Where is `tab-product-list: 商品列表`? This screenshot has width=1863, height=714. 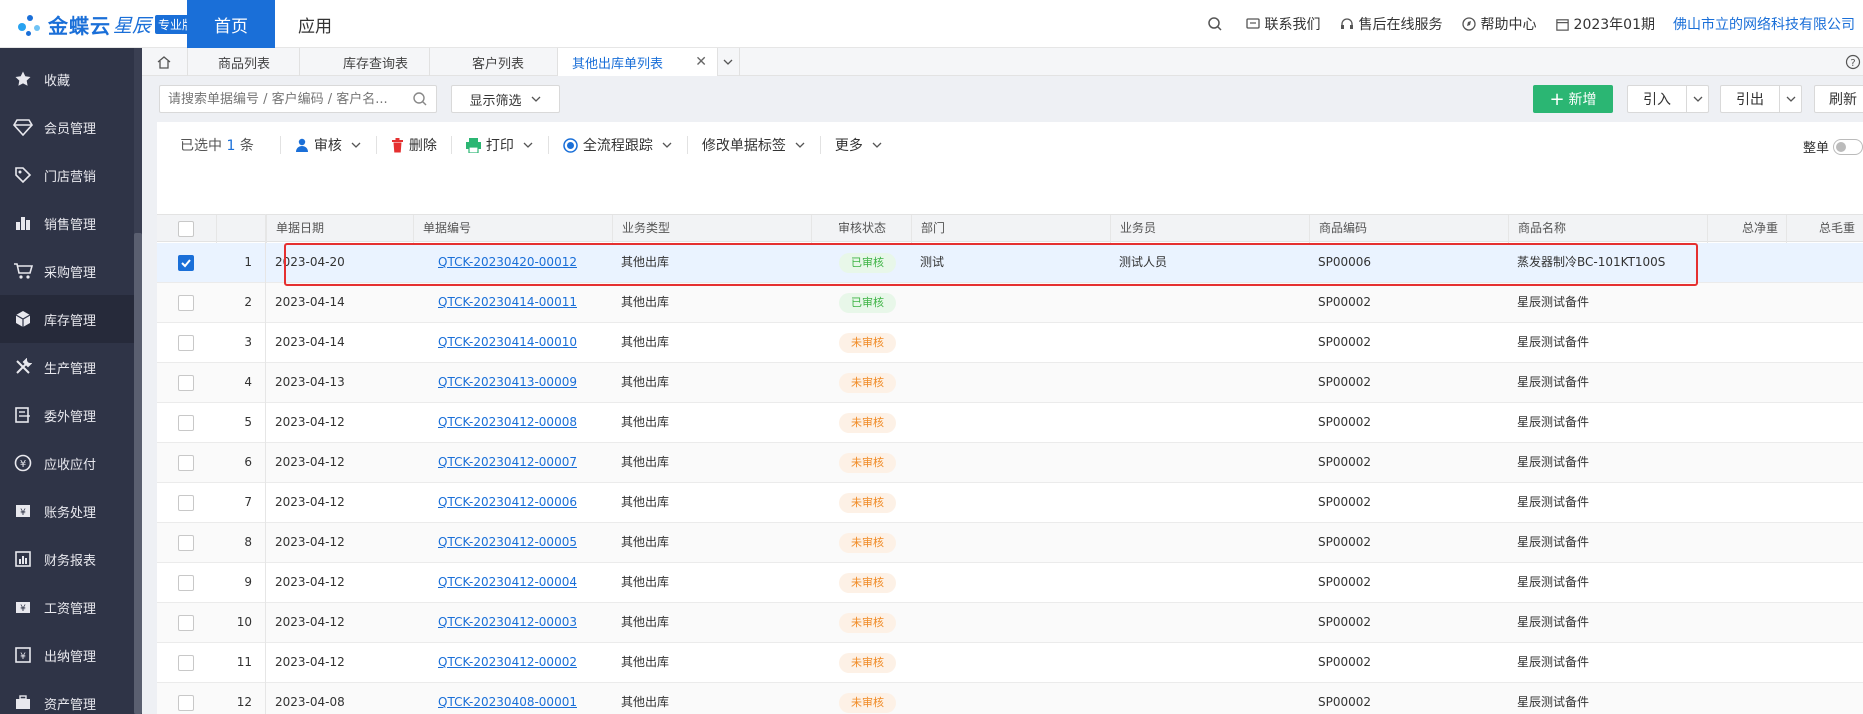
tab-product-list: 商品列表 is located at coordinates (244, 62).